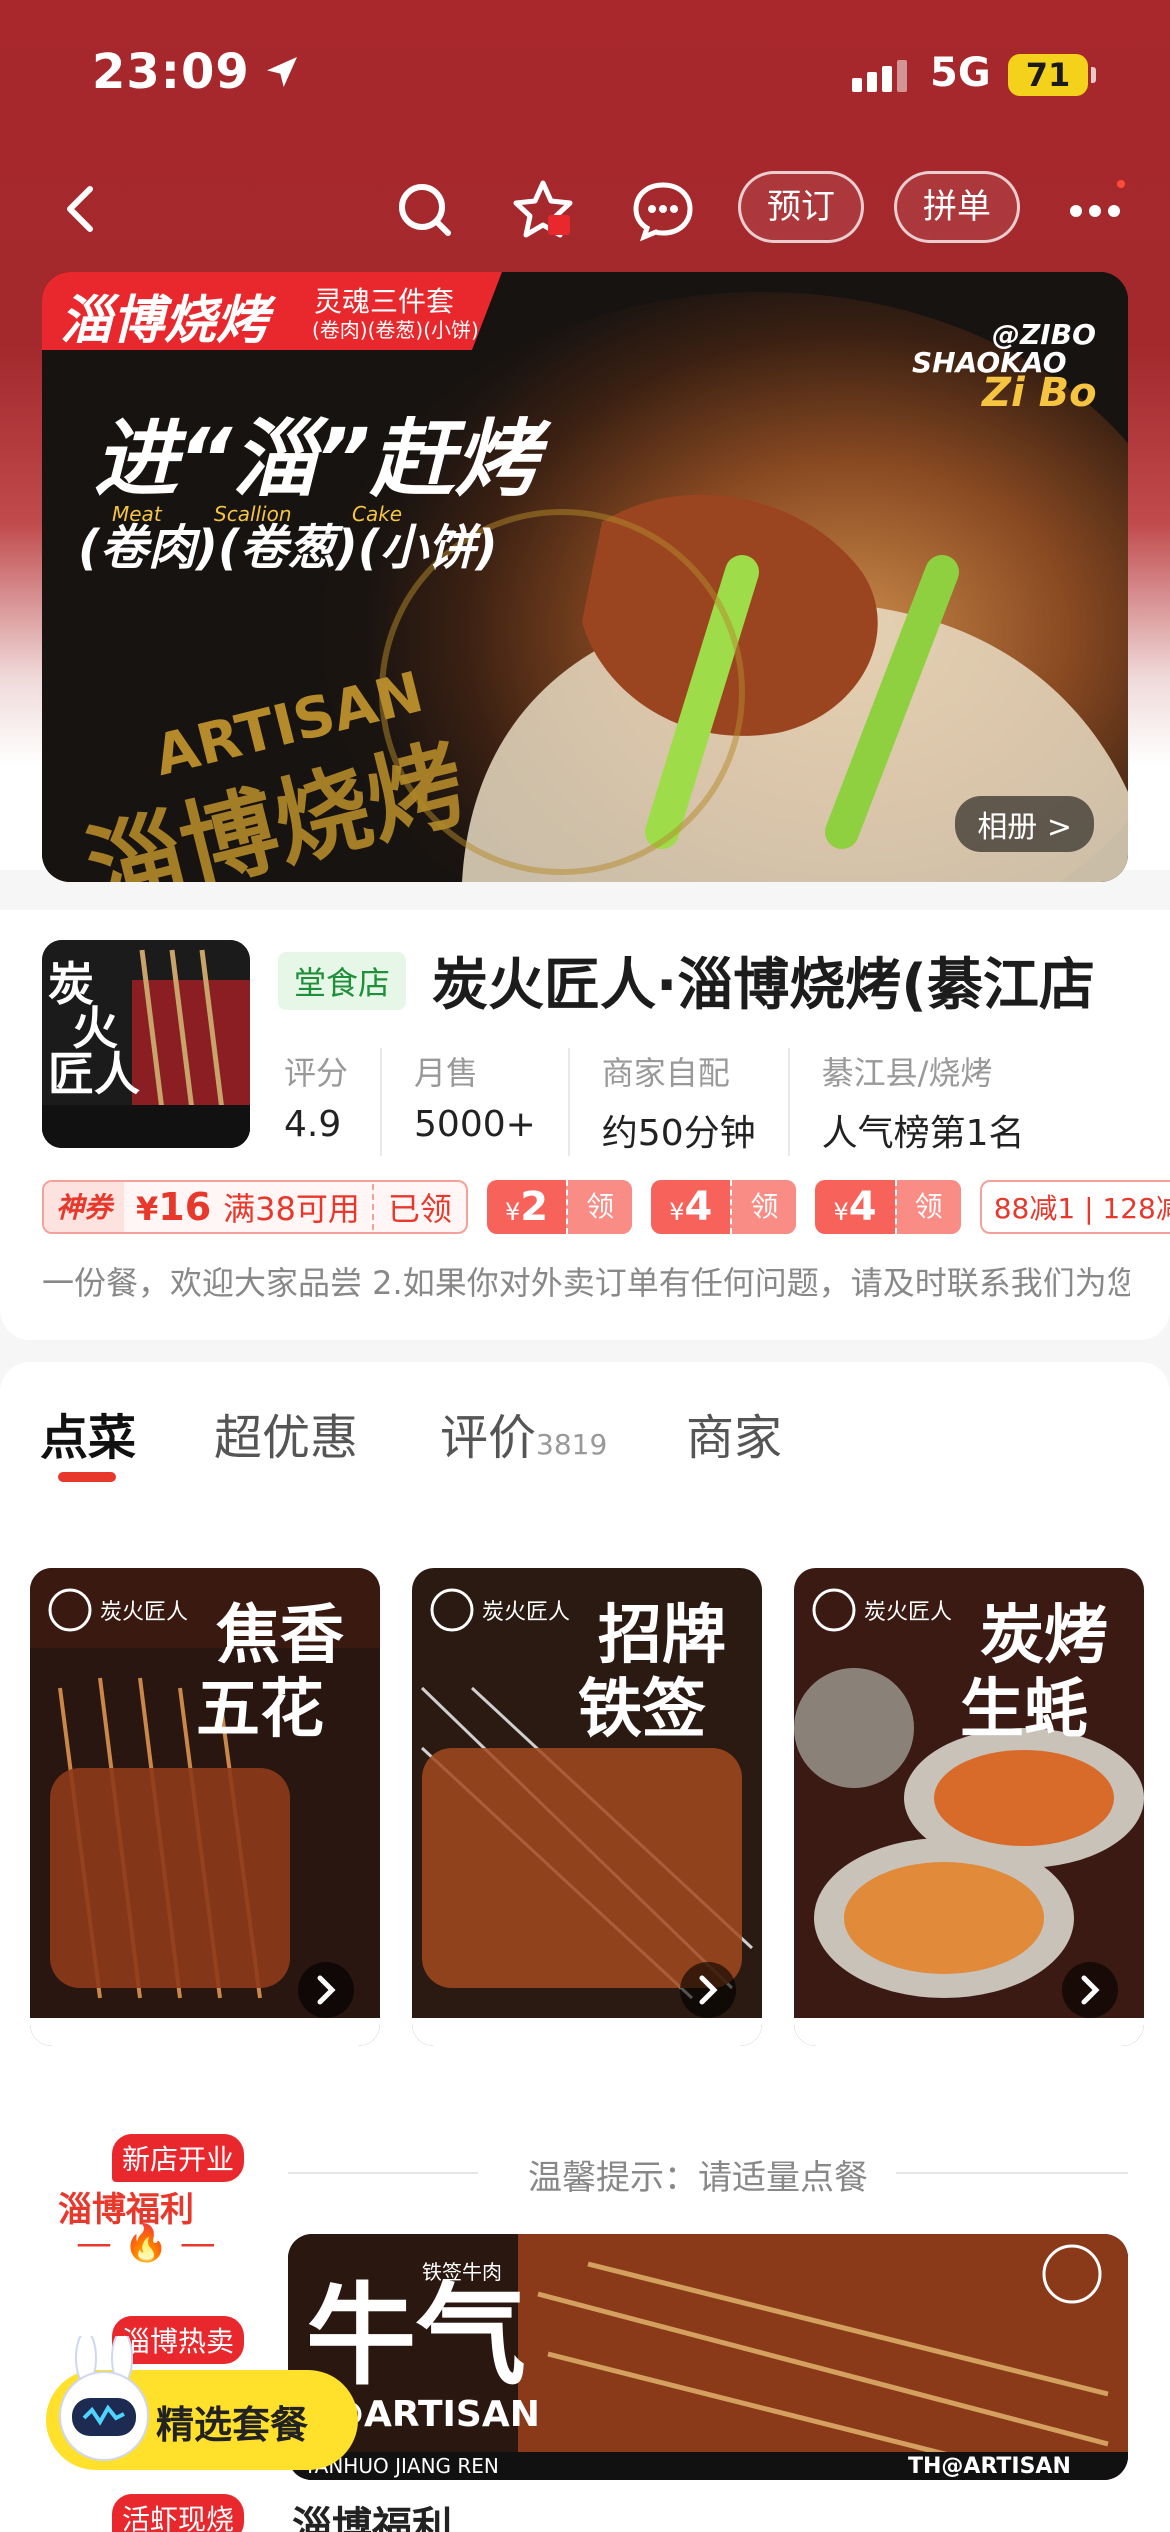 This screenshot has height=2532, width=1170. What do you see at coordinates (171, 72) in the screenshot?
I see `status-time: 23:09` at bounding box center [171, 72].